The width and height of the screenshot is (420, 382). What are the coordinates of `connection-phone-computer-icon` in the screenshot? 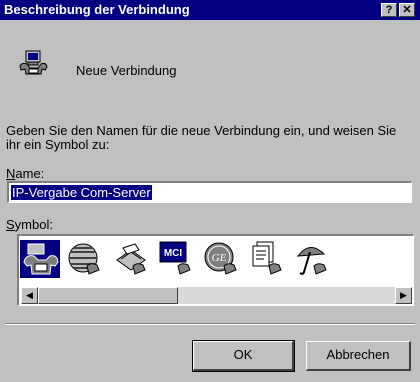 It's located at (33, 62).